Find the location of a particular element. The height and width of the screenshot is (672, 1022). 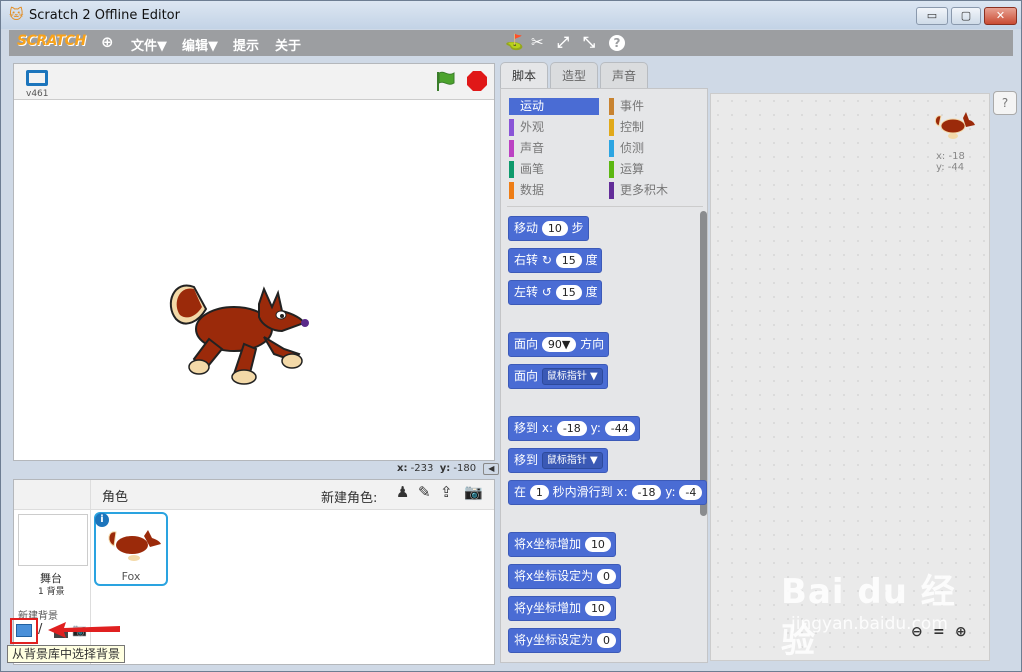

block-goto-xy: 移到 x: -18 y: -44 is located at coordinates (574, 428).